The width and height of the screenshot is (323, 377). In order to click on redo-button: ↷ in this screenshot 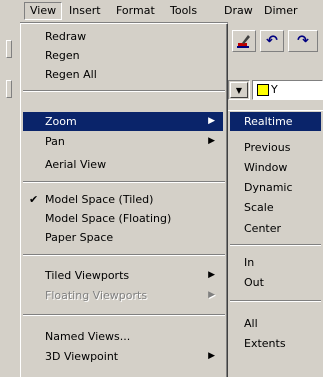, I will do `click(303, 41)`.